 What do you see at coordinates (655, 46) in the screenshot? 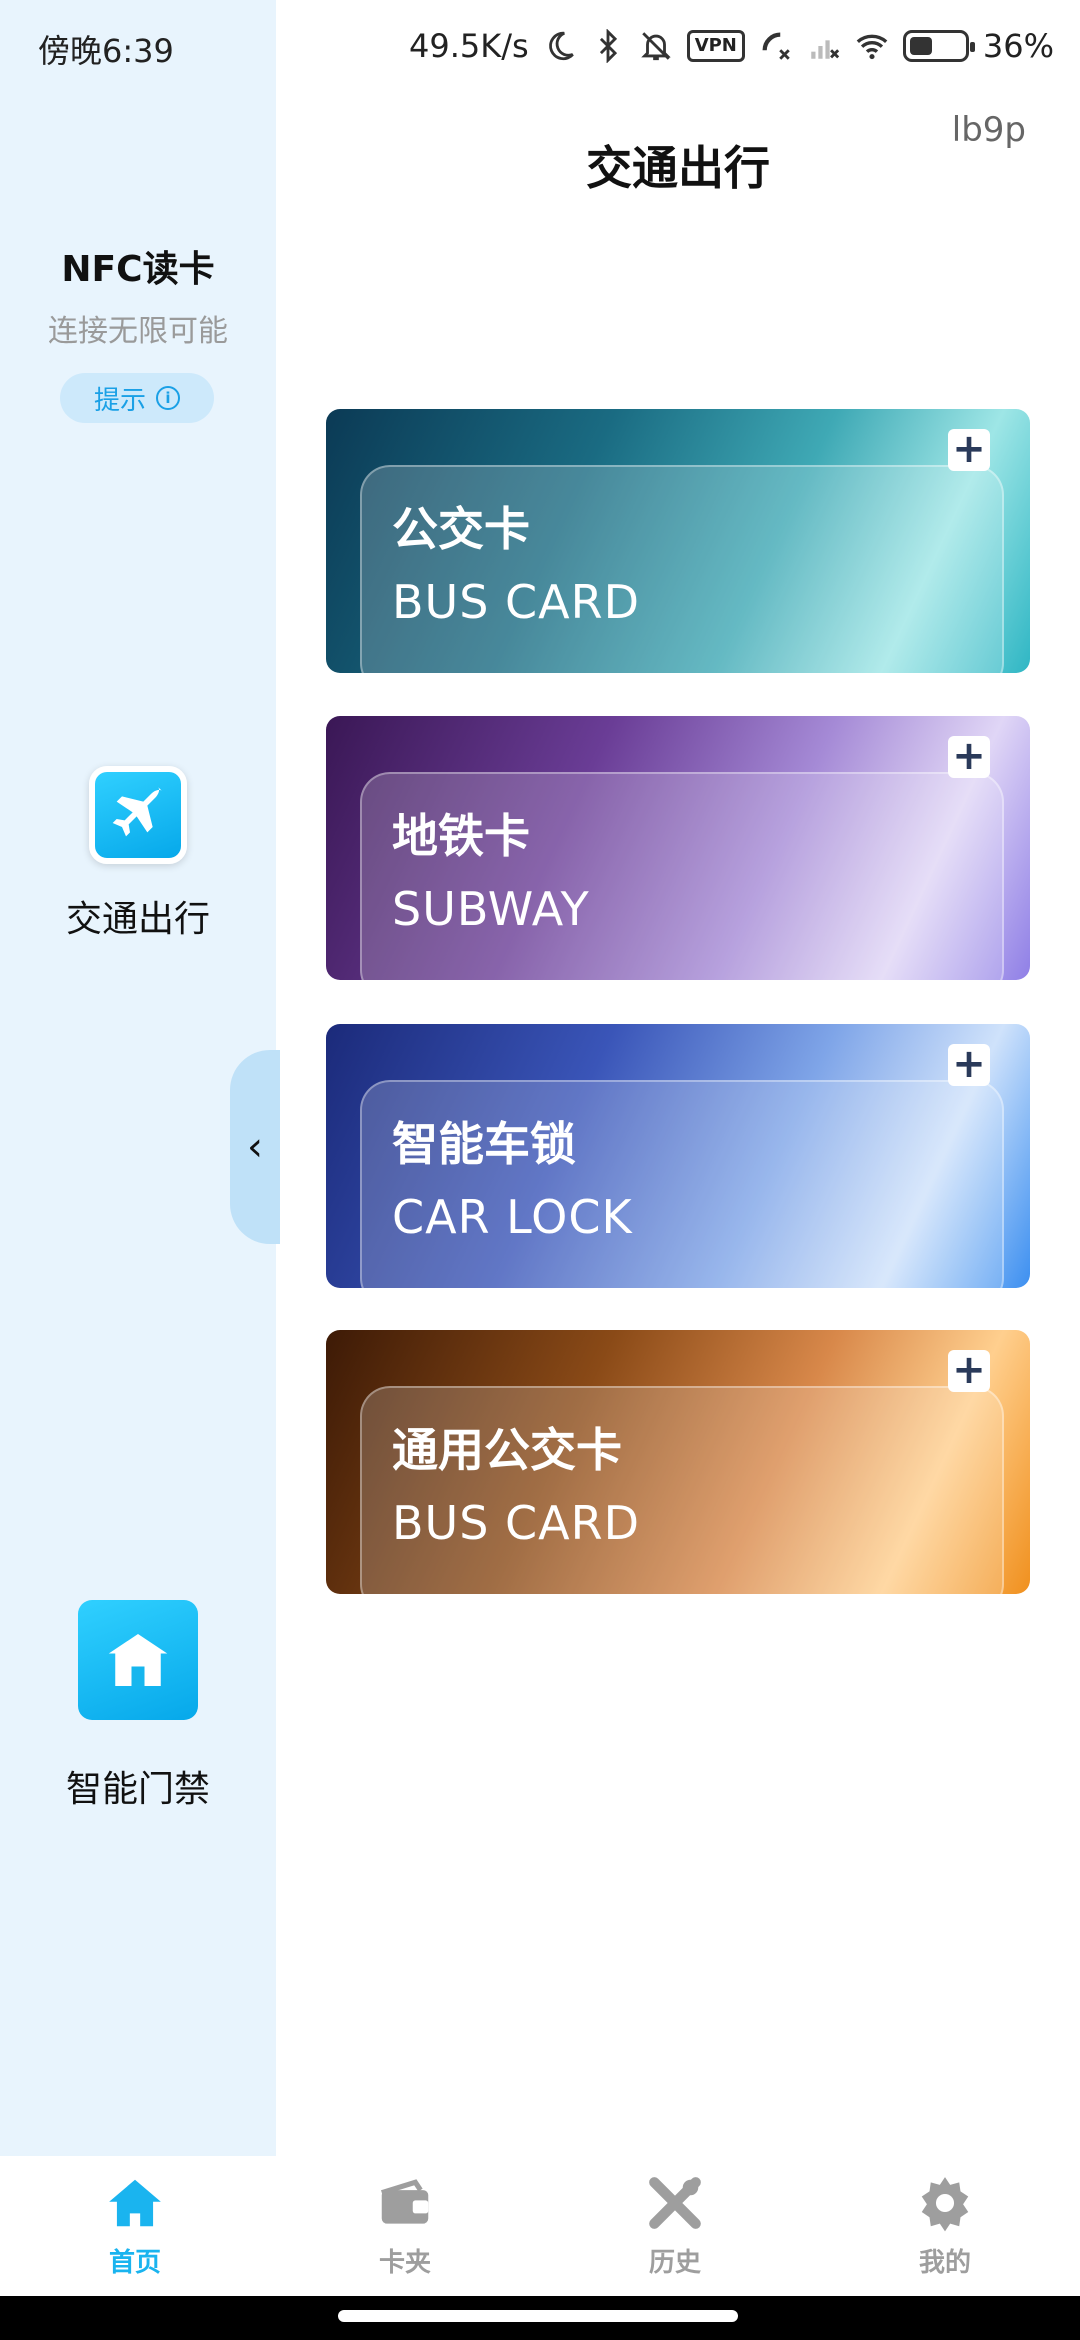
I see `bell-muted-icon` at bounding box center [655, 46].